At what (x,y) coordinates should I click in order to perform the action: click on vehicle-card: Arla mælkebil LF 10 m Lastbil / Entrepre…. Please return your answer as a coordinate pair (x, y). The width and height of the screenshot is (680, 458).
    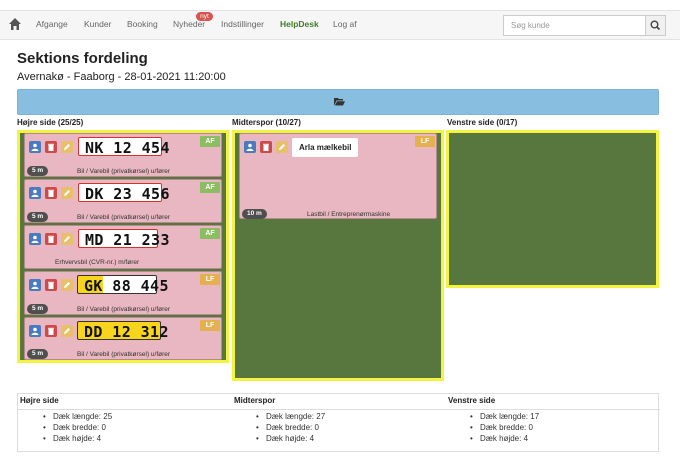
    Looking at the image, I should click on (338, 176).